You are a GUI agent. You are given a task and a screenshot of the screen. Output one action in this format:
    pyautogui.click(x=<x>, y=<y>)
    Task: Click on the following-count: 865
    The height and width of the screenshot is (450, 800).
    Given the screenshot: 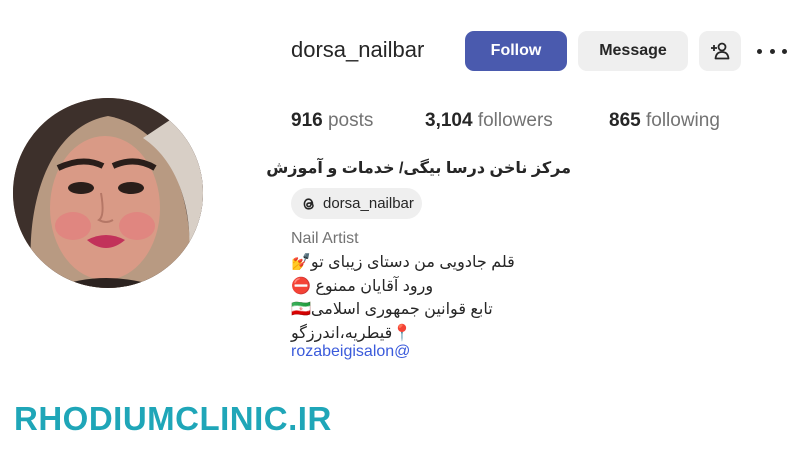 What is the action you would take?
    pyautogui.click(x=625, y=120)
    